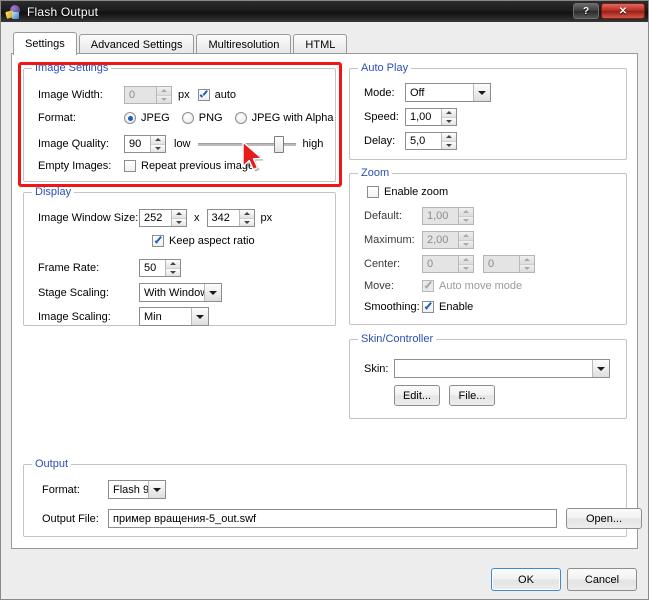 This screenshot has height=600, width=649. What do you see at coordinates (136, 44) in the screenshot?
I see `tab-advanced-settings: Advanced Settings` at bounding box center [136, 44].